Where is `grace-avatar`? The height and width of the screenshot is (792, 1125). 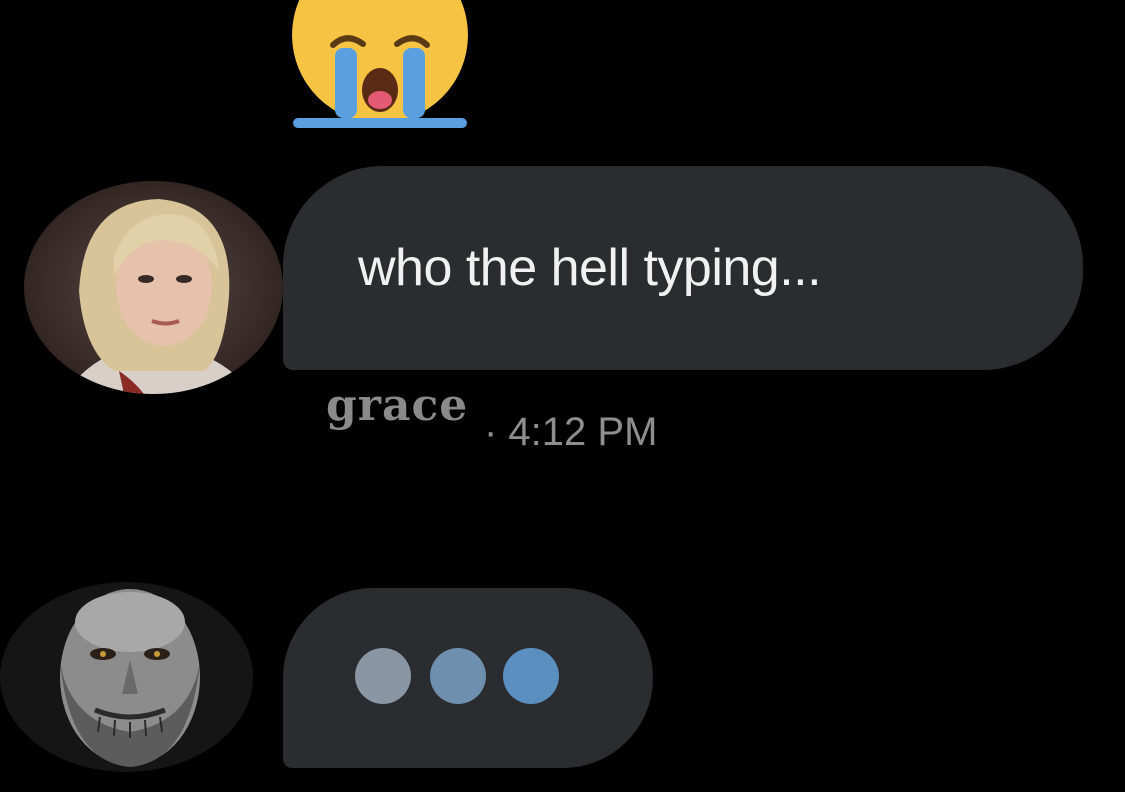
grace-avatar is located at coordinates (153, 287).